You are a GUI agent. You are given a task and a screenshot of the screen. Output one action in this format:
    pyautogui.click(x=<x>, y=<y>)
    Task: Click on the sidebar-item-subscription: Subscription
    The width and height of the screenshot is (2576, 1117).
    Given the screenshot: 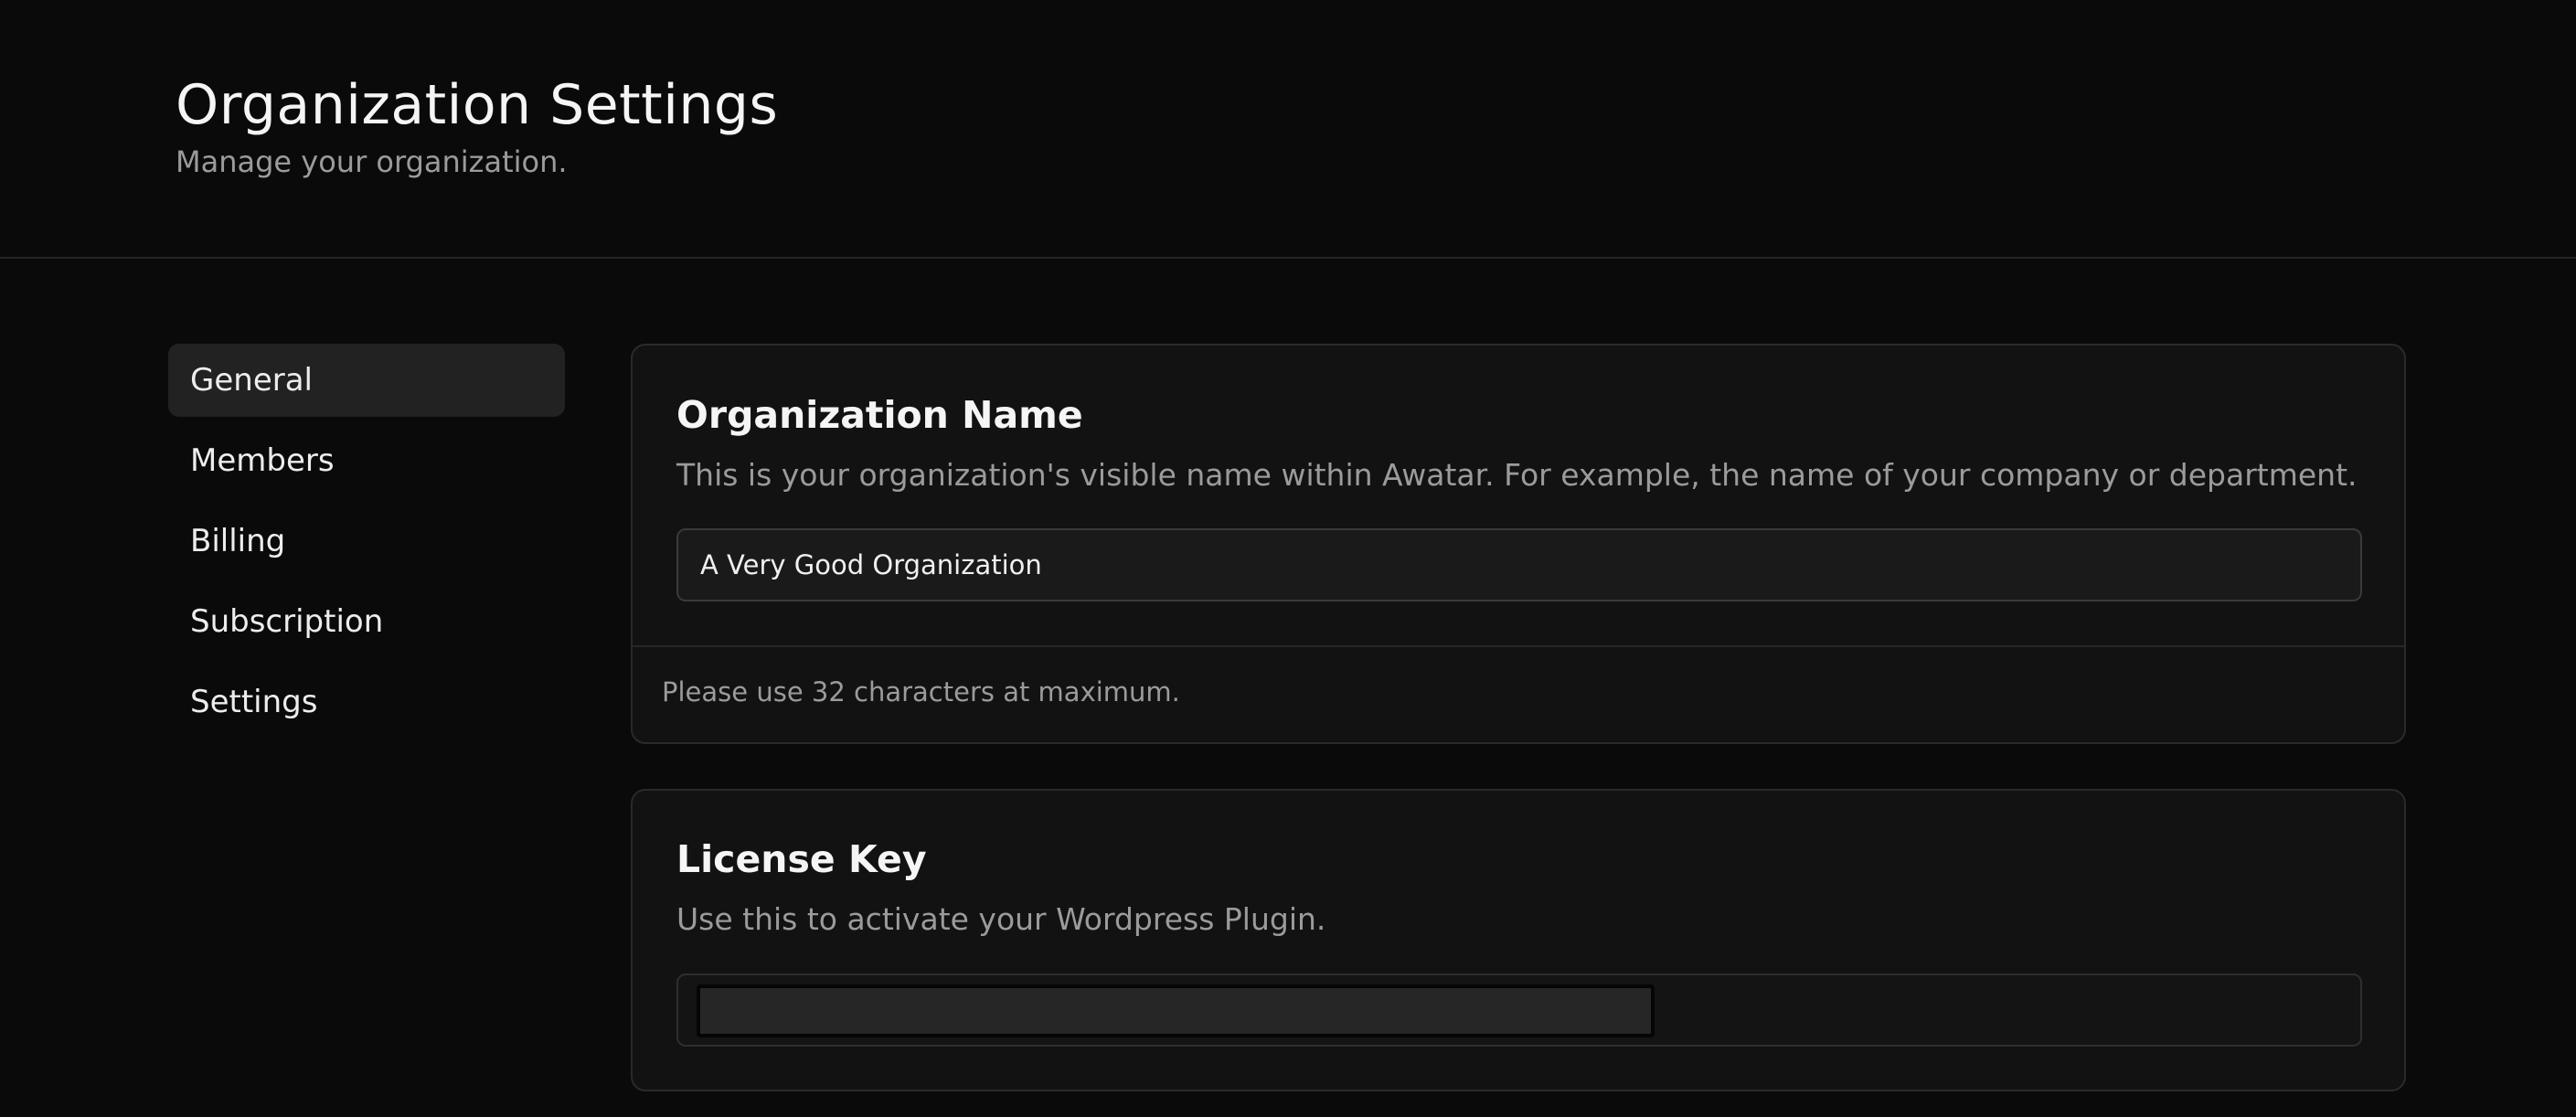 What is the action you would take?
    pyautogui.click(x=366, y=621)
    